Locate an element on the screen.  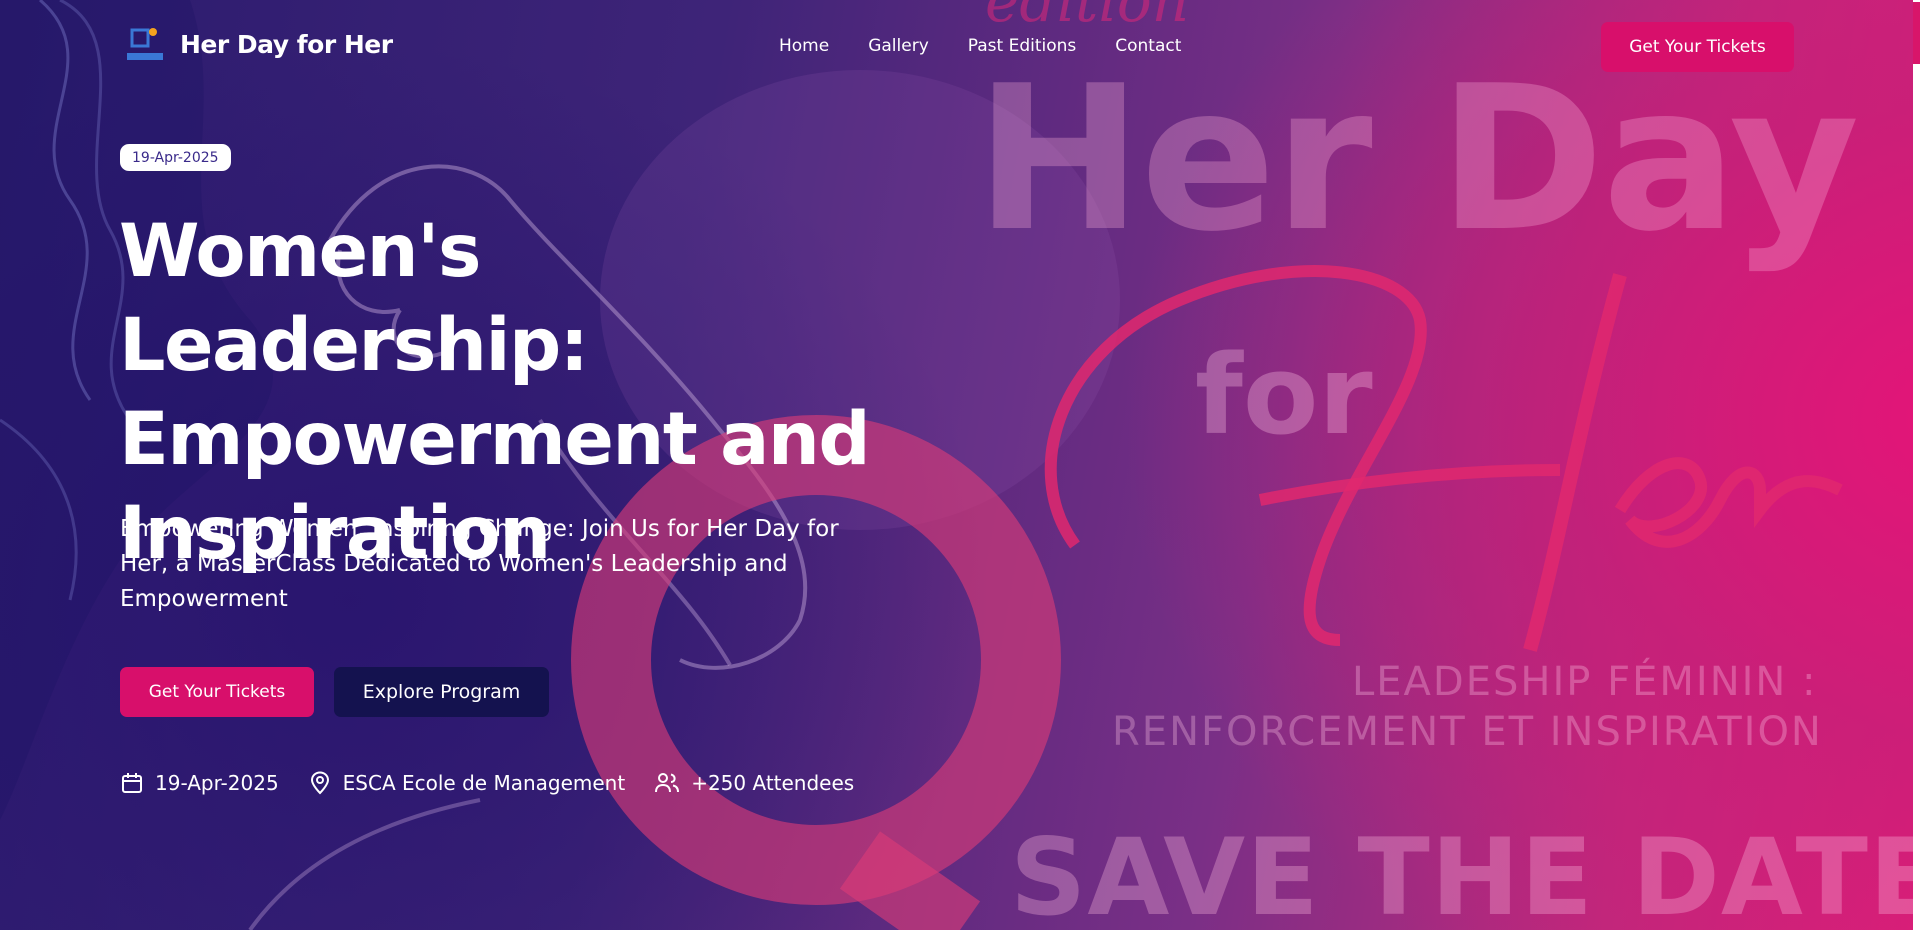
poster-leadership-line1: LEADESHIP FÉMININ : is located at coordinates (1585, 682).